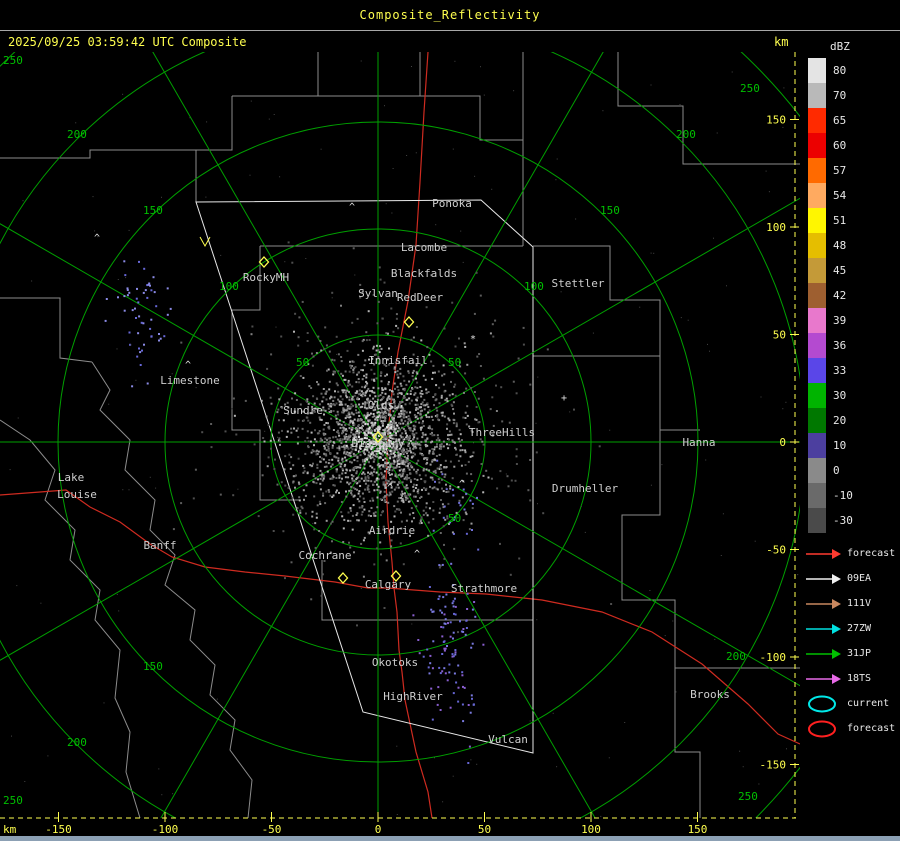  What do you see at coordinates (854, 270) in the screenshot?
I see `colorbar-entry: 45` at bounding box center [854, 270].